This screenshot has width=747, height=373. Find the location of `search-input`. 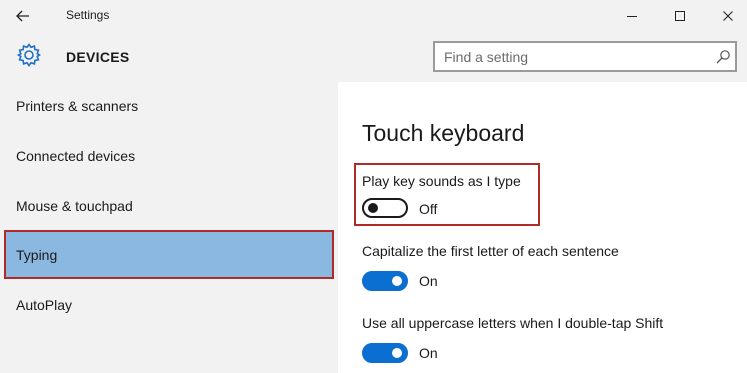

search-input is located at coordinates (570, 56).